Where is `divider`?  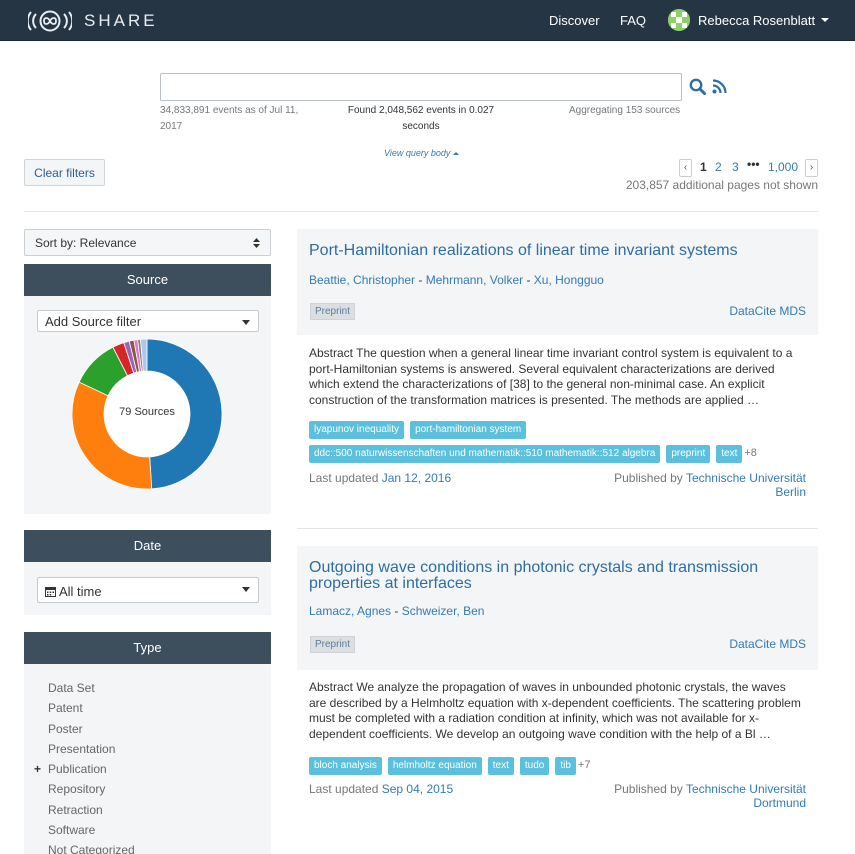
divider is located at coordinates (421, 211).